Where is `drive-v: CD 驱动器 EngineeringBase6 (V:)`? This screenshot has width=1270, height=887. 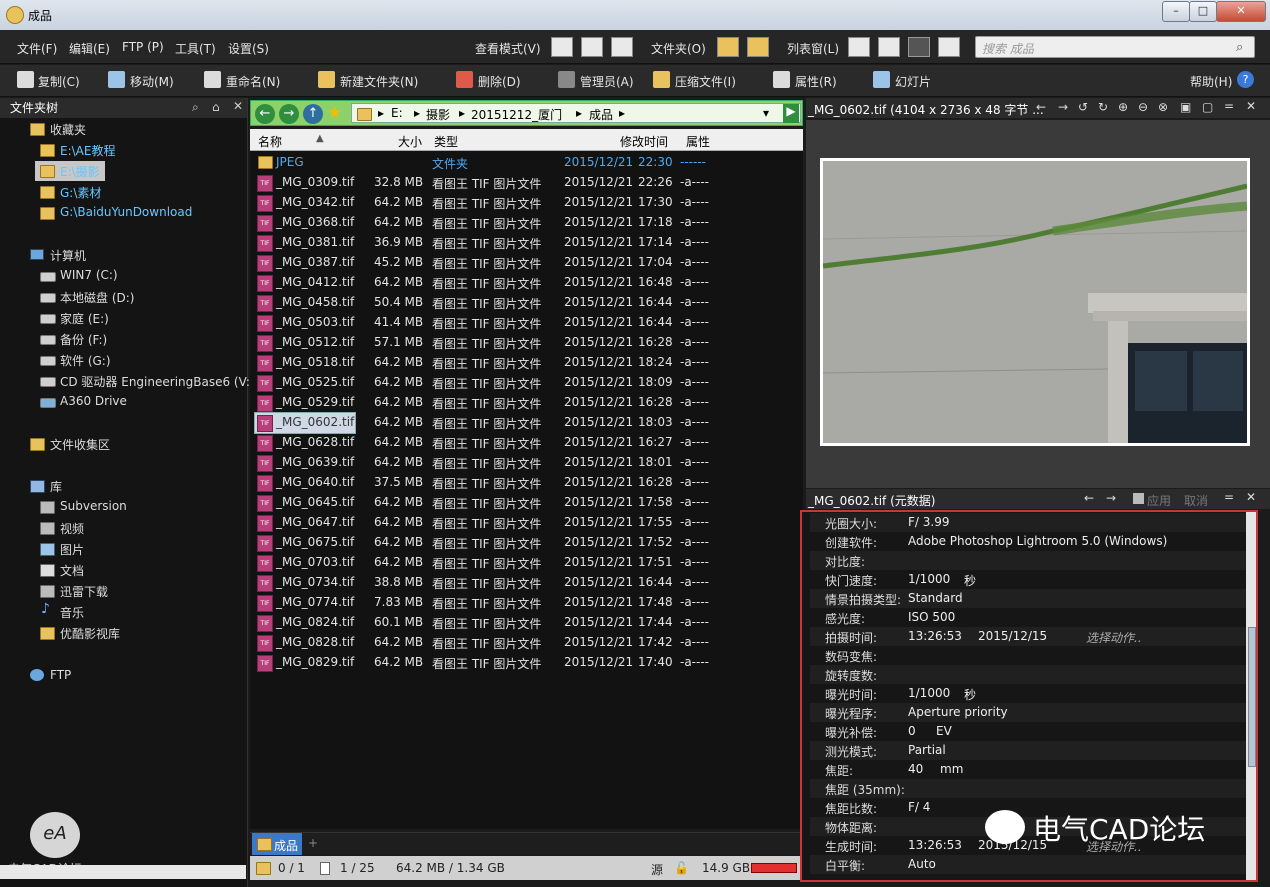
drive-v: CD 驱动器 EngineeringBase6 (V:) is located at coordinates (157, 381).